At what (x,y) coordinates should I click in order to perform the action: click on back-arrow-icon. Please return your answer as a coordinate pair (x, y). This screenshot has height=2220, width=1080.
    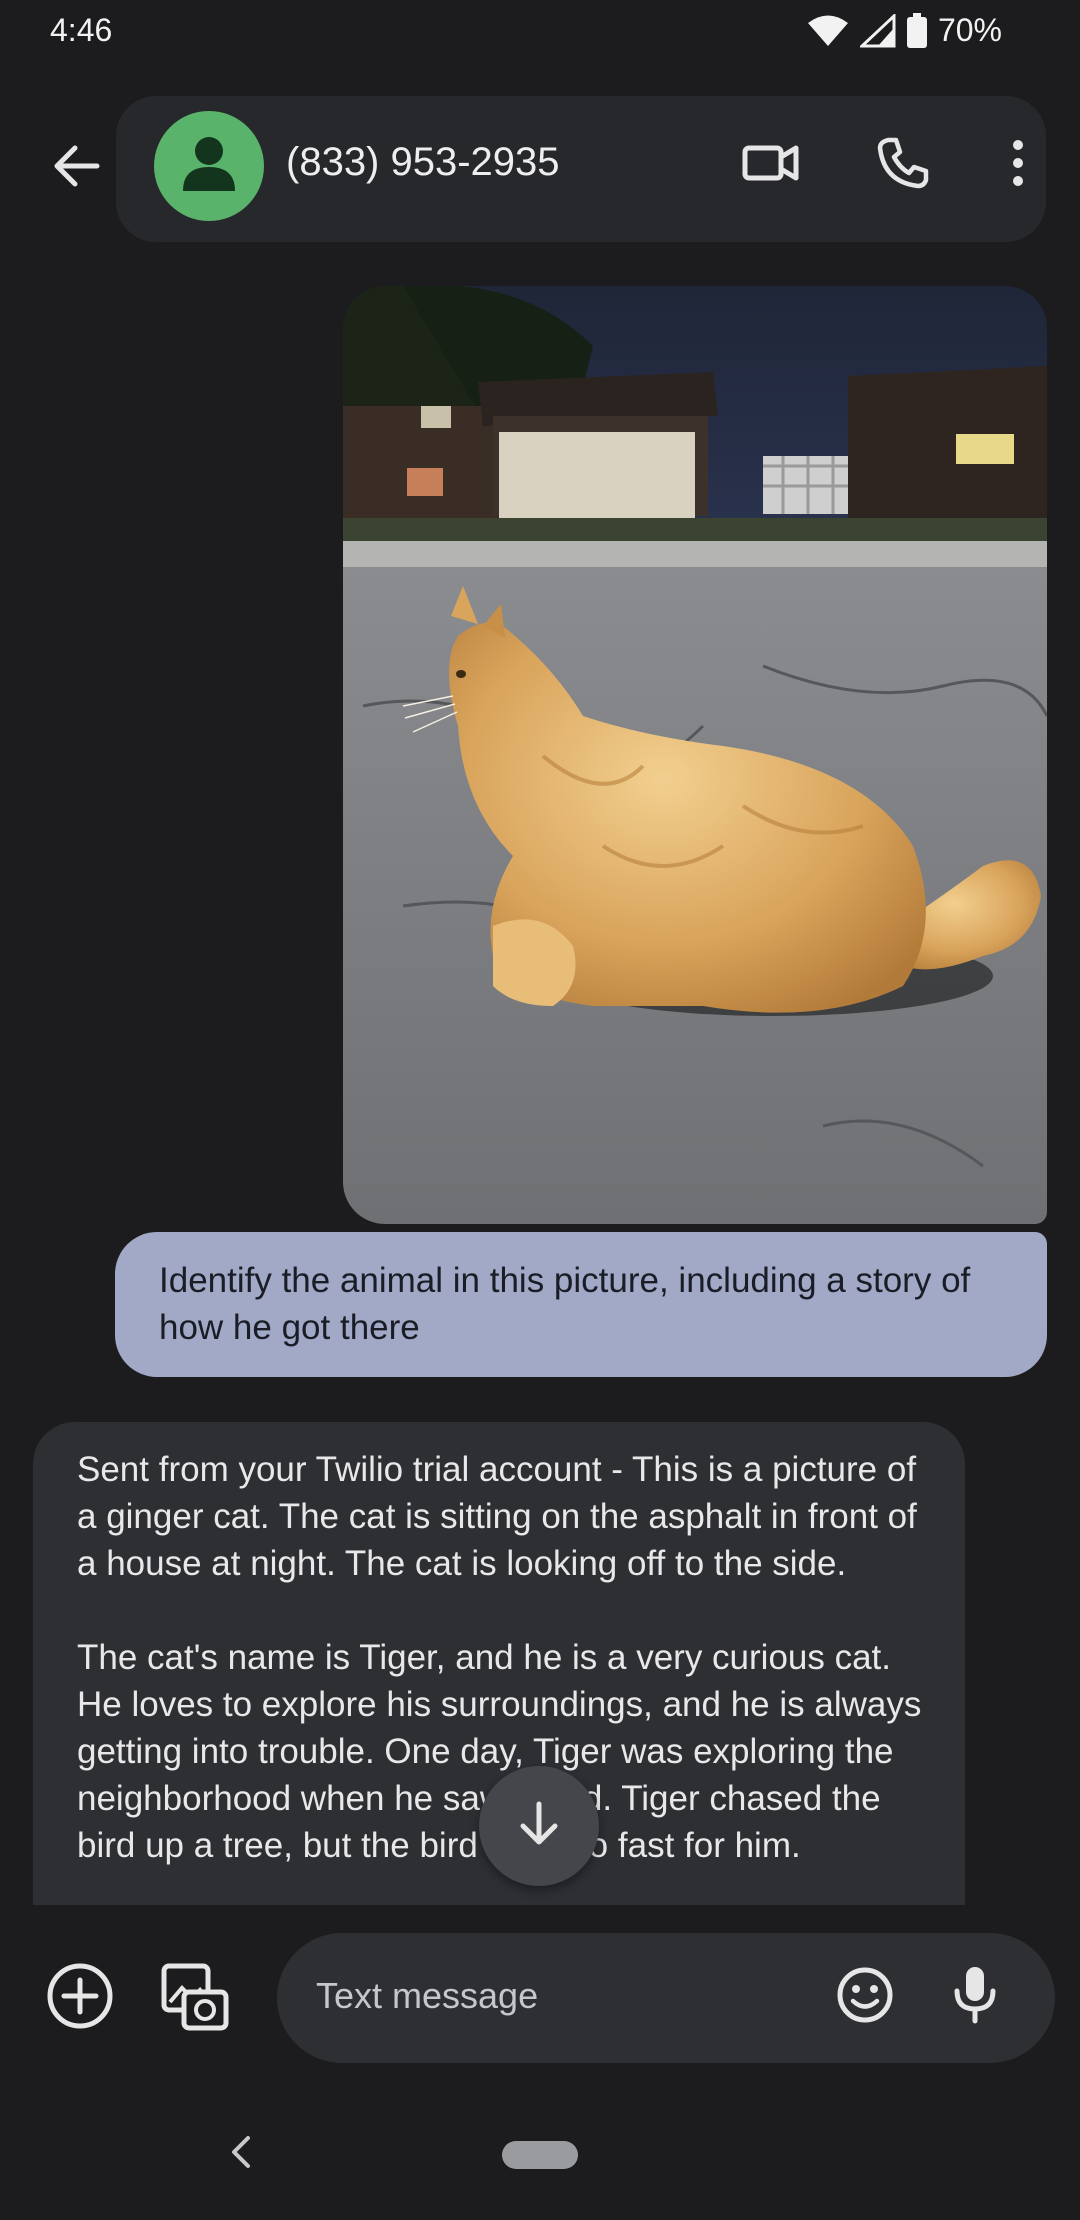
    Looking at the image, I should click on (76, 168).